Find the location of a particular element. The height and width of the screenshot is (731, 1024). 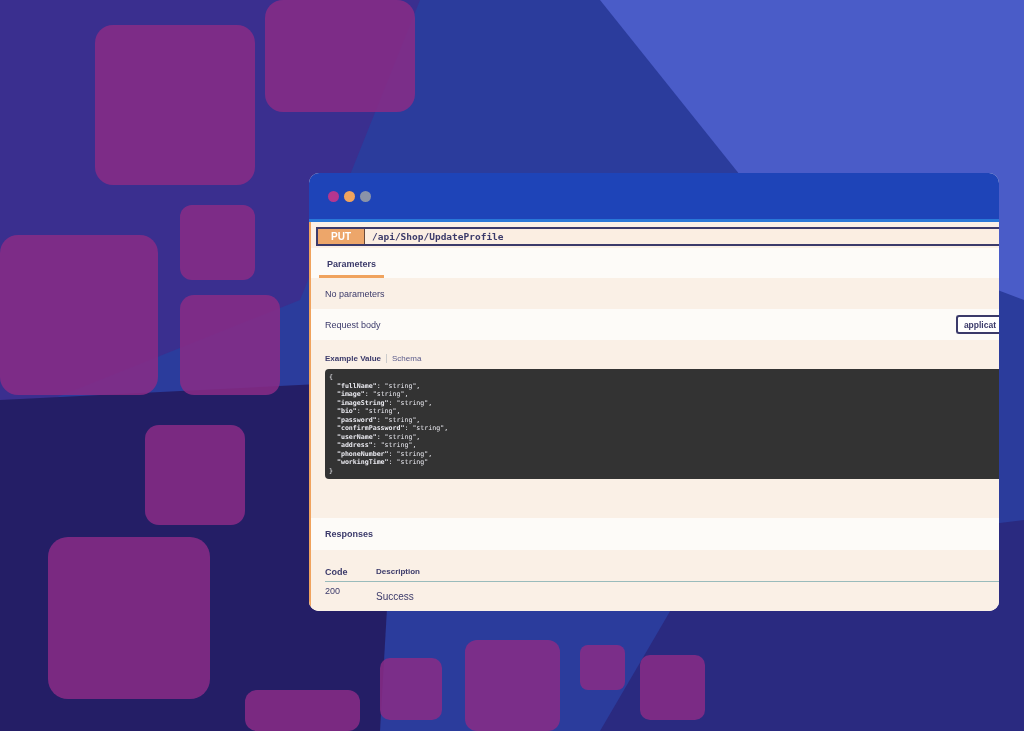

column-header: Description is located at coordinates (398, 571).